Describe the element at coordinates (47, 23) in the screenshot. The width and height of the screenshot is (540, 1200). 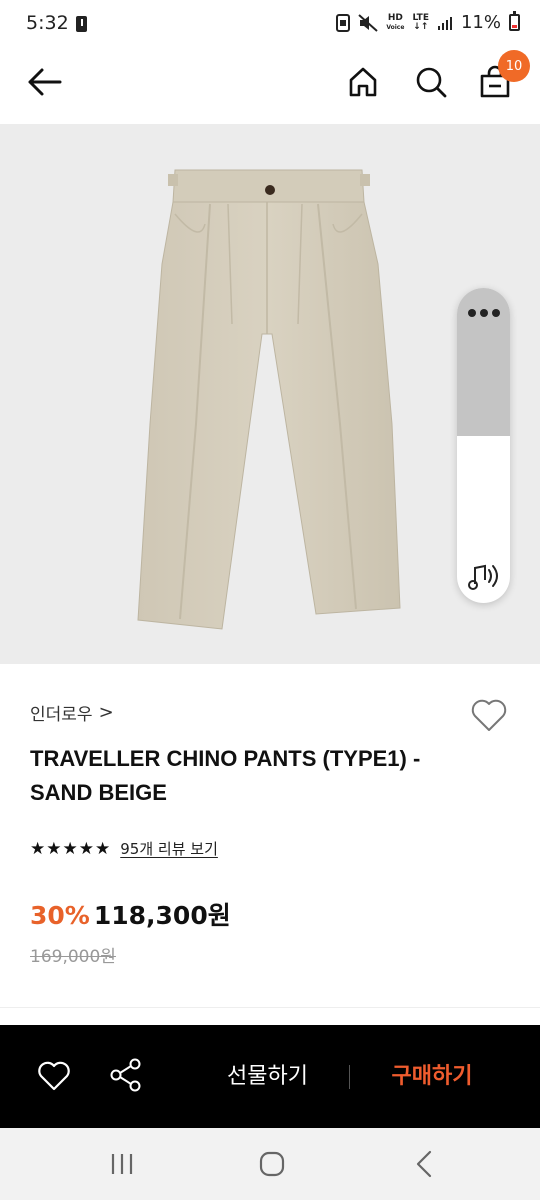
I see `status-time: 5:32` at that location.